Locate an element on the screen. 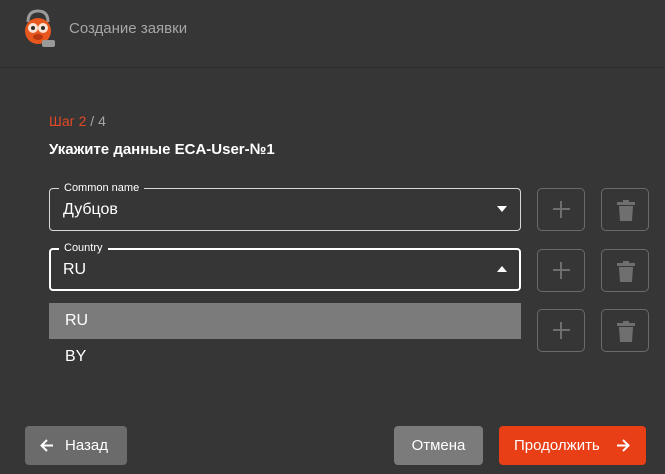 The image size is (665, 474). chevron-up-icon is located at coordinates (502, 269).